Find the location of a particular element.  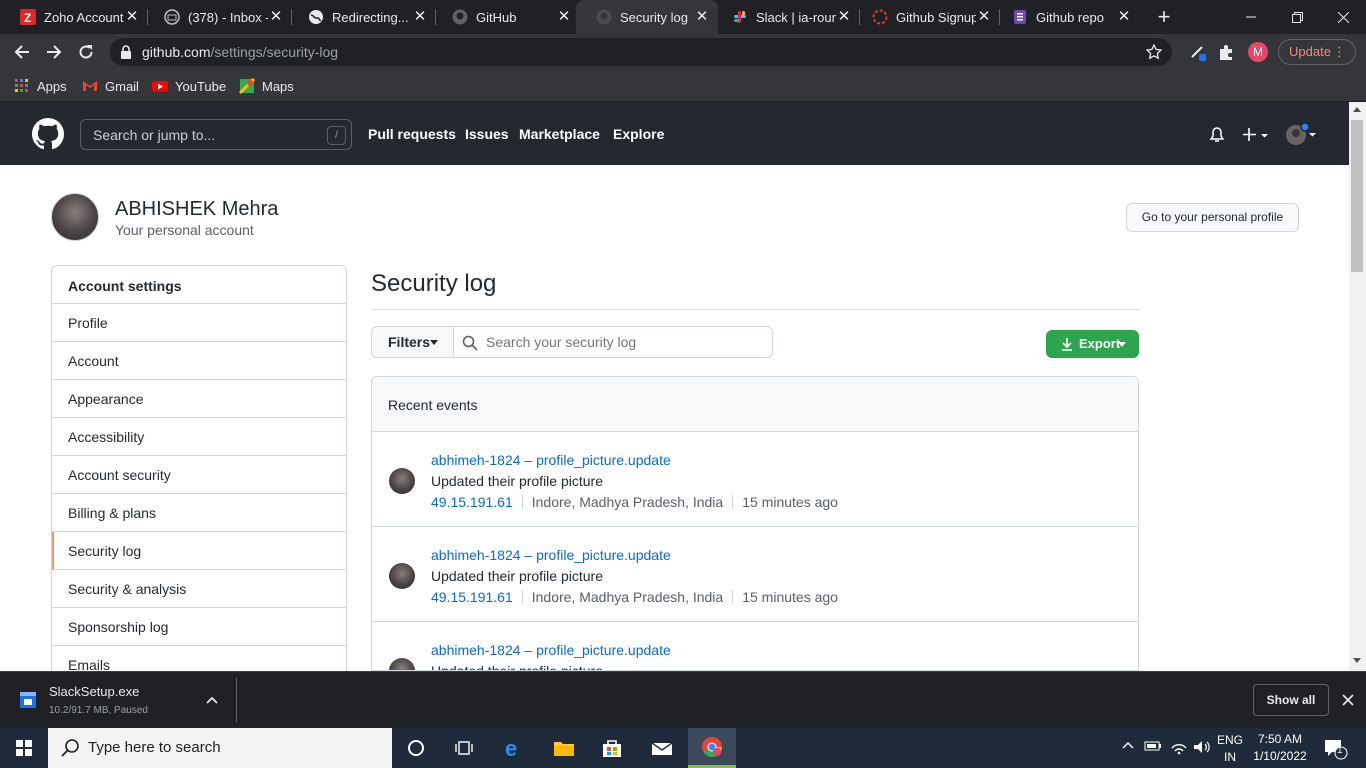

create-new-plus-icon is located at coordinates (1256, 135).